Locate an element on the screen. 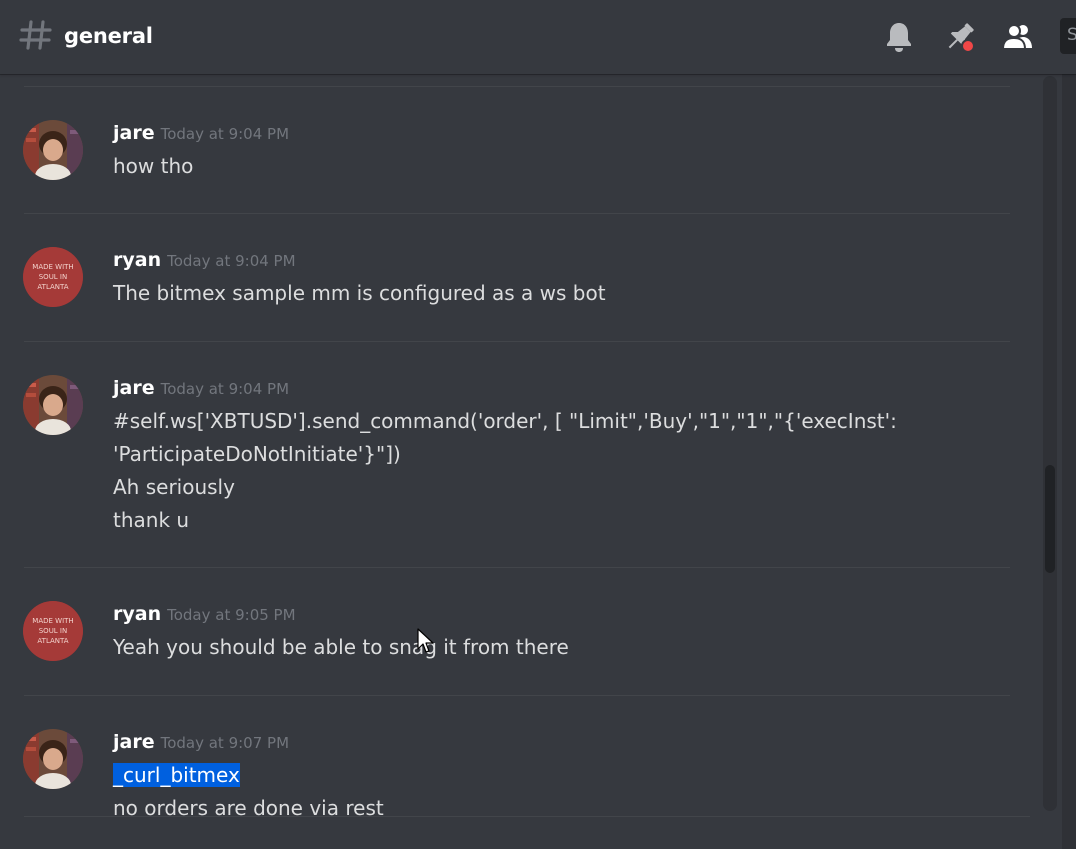 The image size is (1076, 849). message-text: Ah seriously is located at coordinates (174, 487).